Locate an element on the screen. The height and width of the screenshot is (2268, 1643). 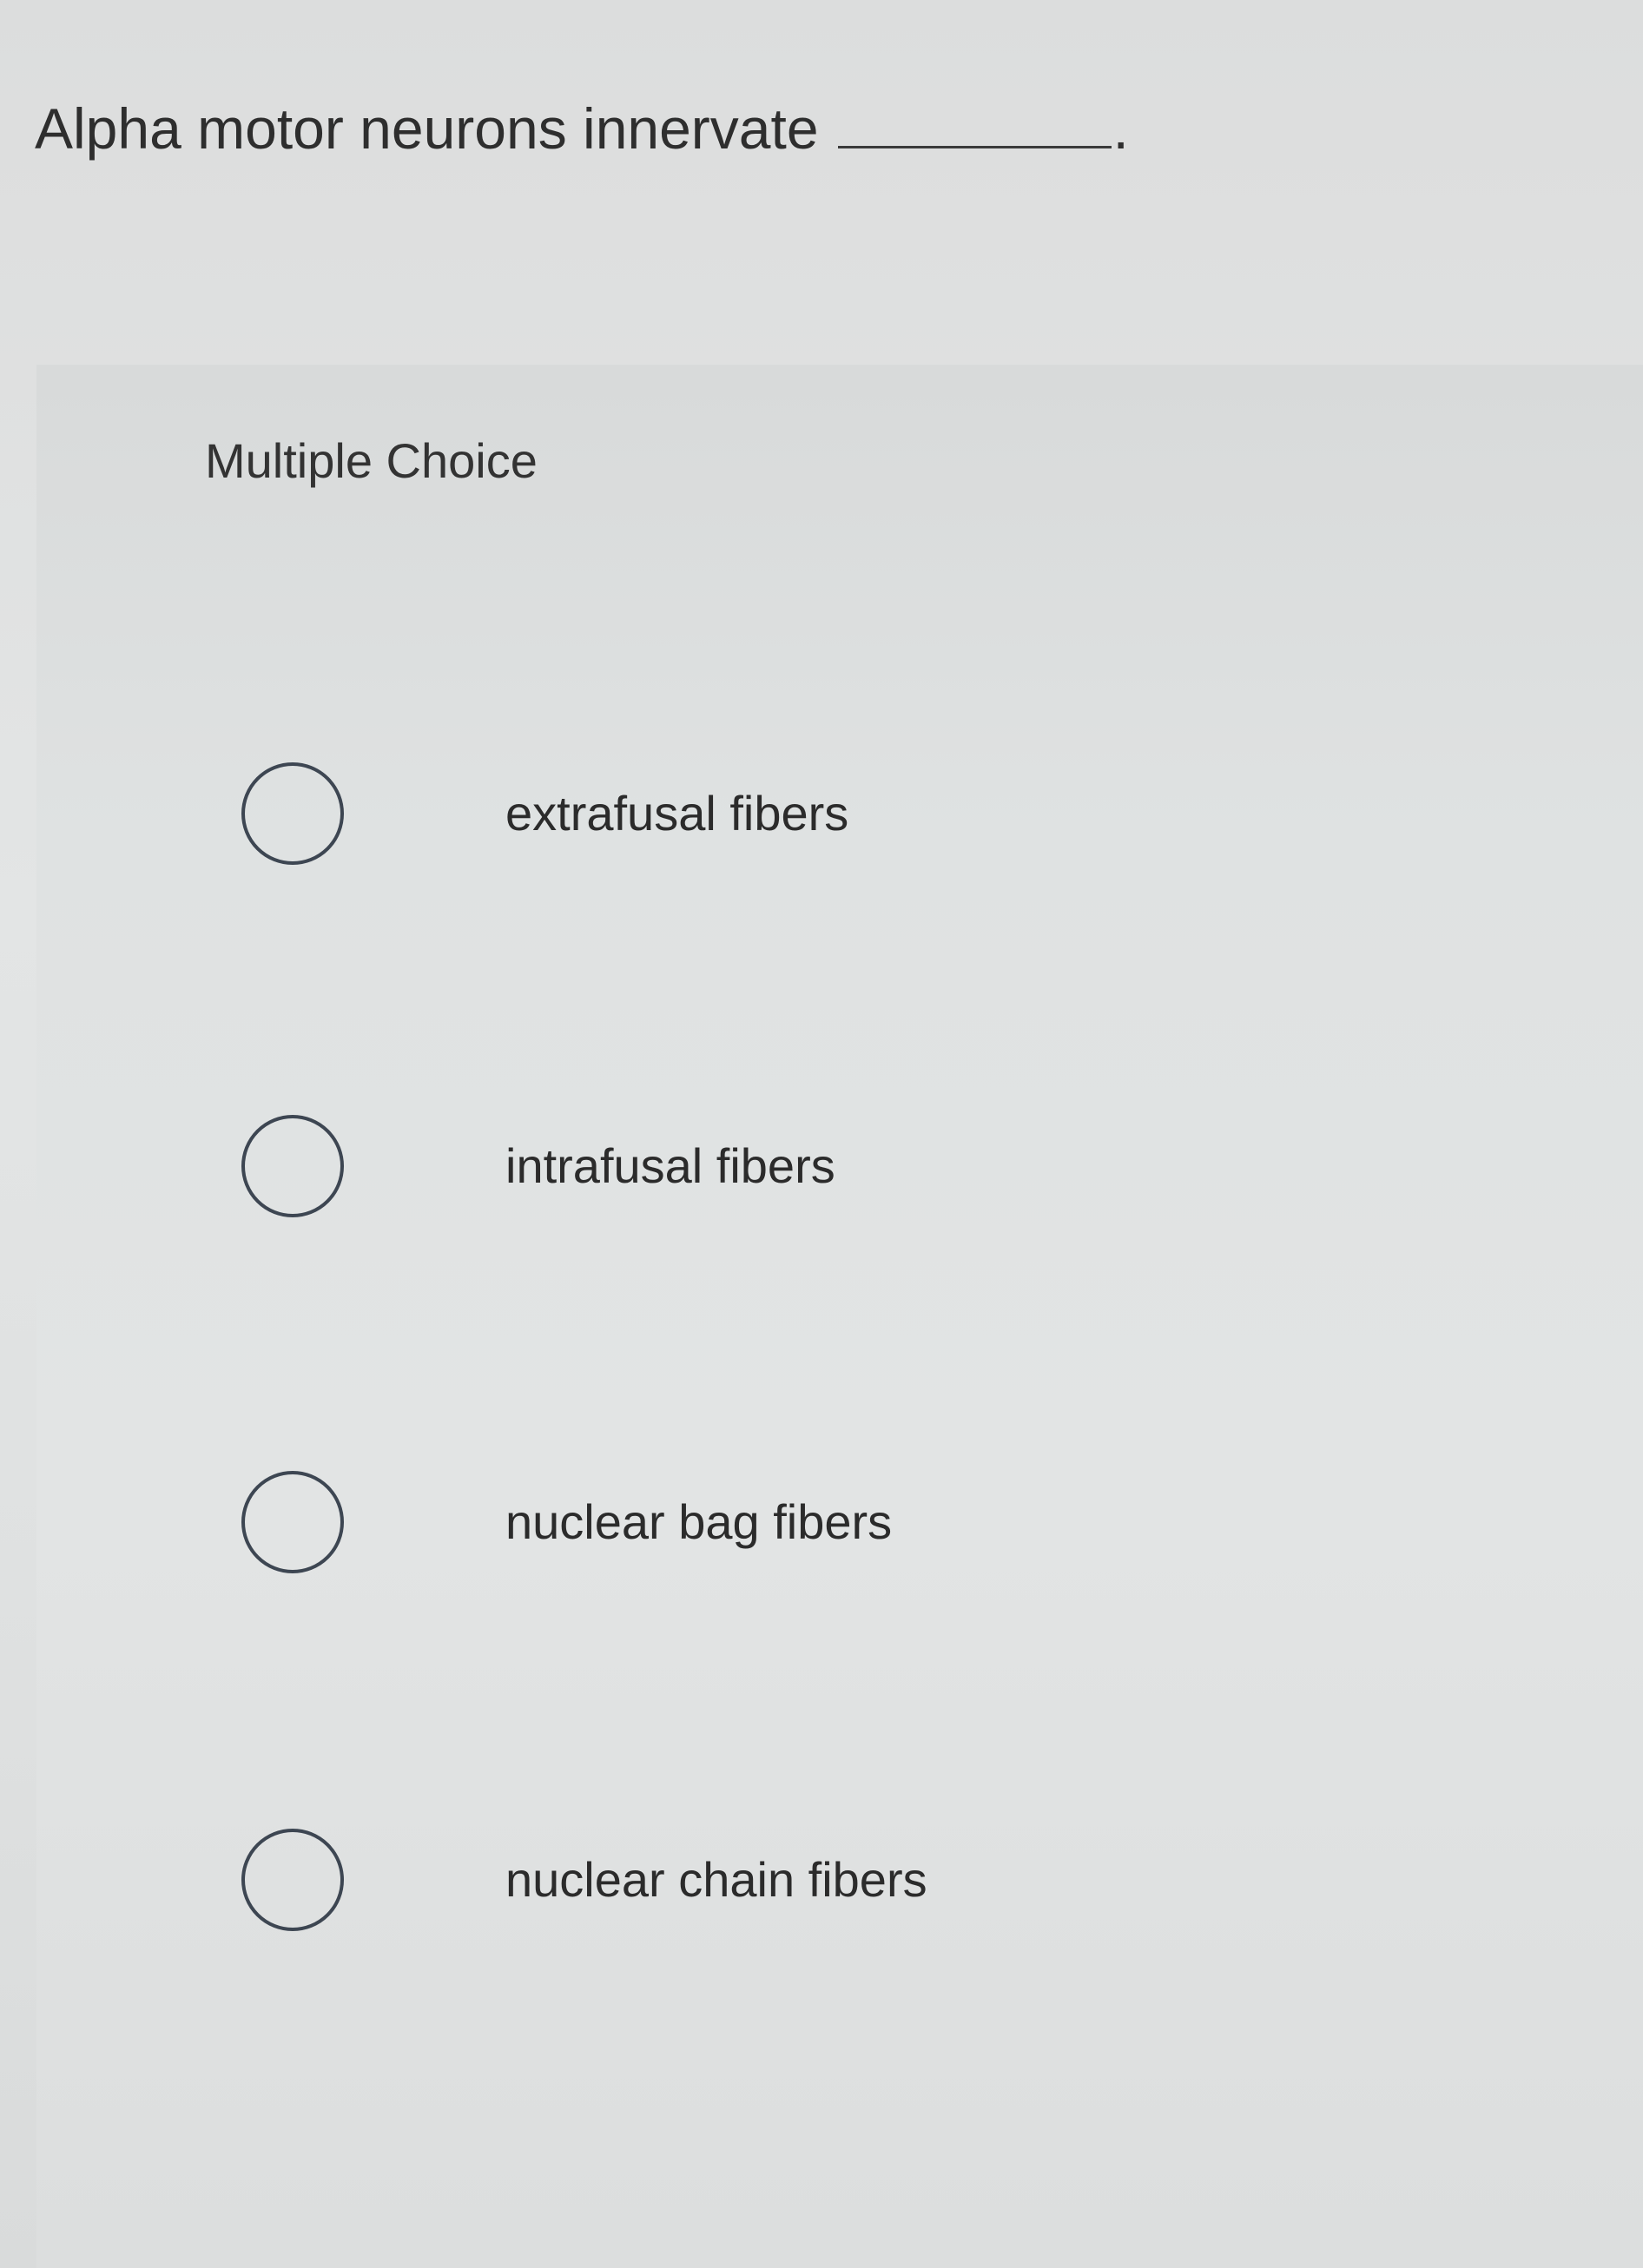
option-extrafusal-fibers: extrafusal fibers is located at coordinates (762, 814).